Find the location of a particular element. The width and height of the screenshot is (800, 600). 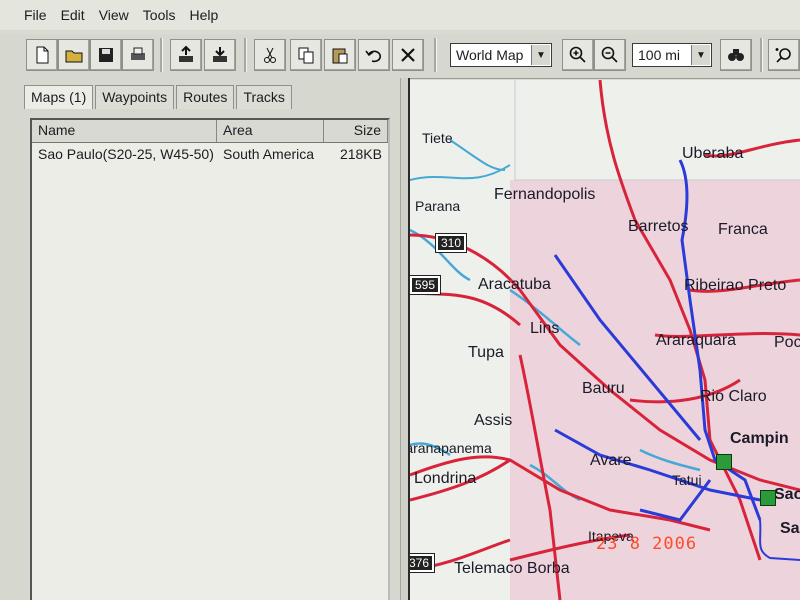

zoom-in-button is located at coordinates (578, 55).